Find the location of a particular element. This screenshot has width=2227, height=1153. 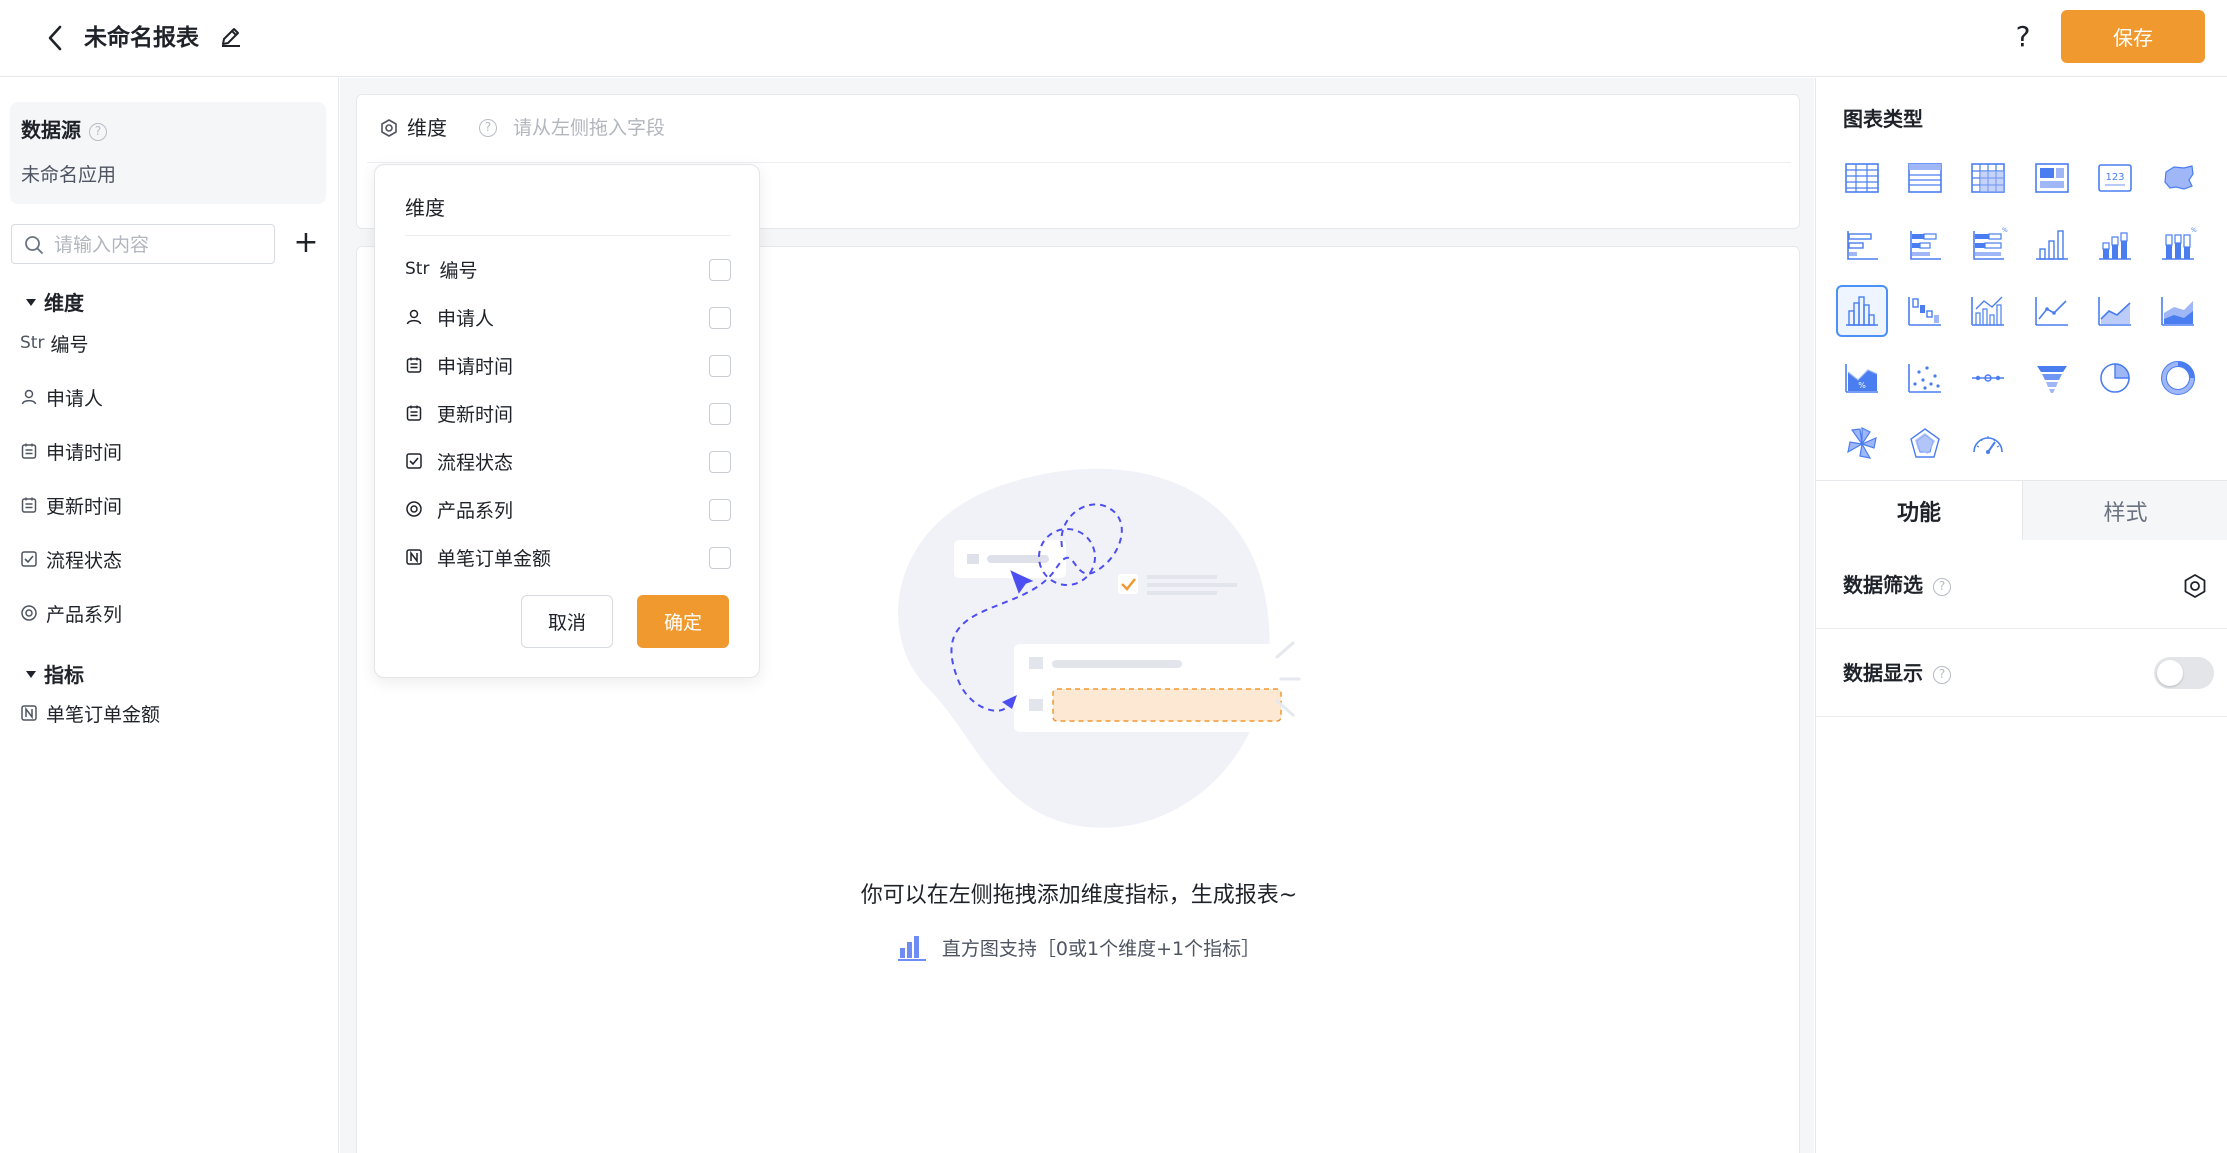

field-item: 申请人 is located at coordinates (61, 397).